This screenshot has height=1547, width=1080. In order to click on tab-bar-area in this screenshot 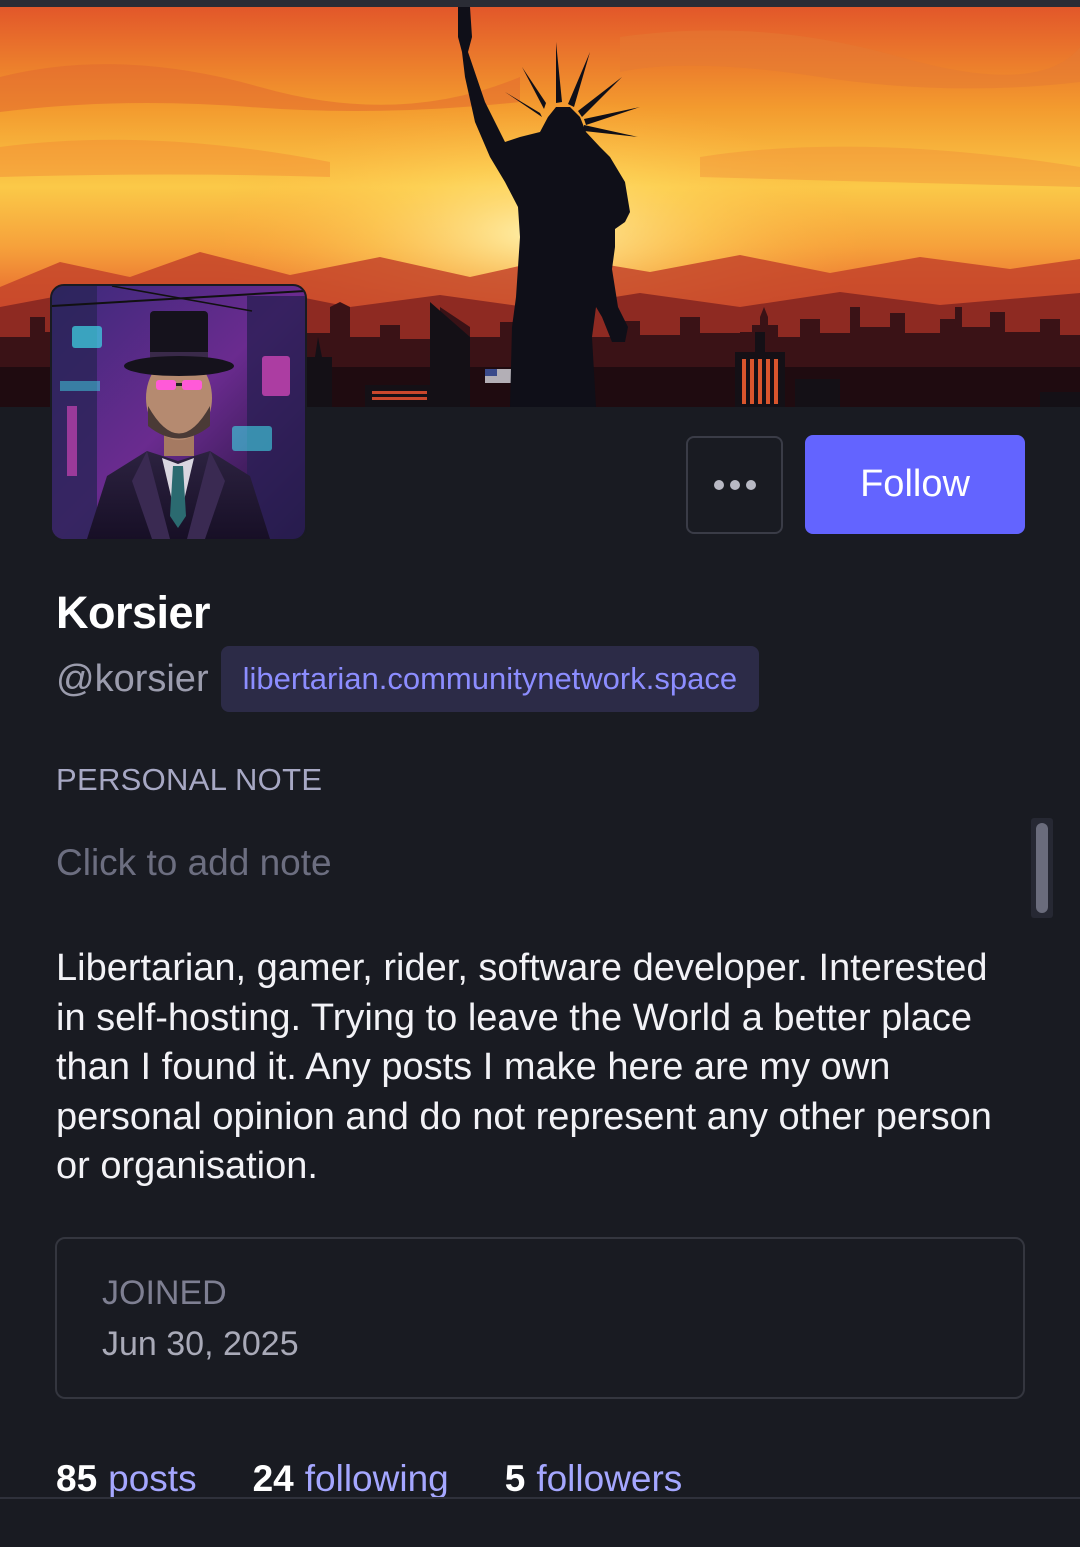, I will do `click(540, 1523)`.